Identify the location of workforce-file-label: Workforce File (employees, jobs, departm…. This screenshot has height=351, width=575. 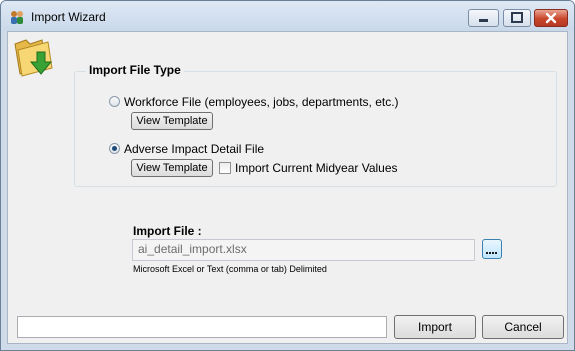
(261, 102).